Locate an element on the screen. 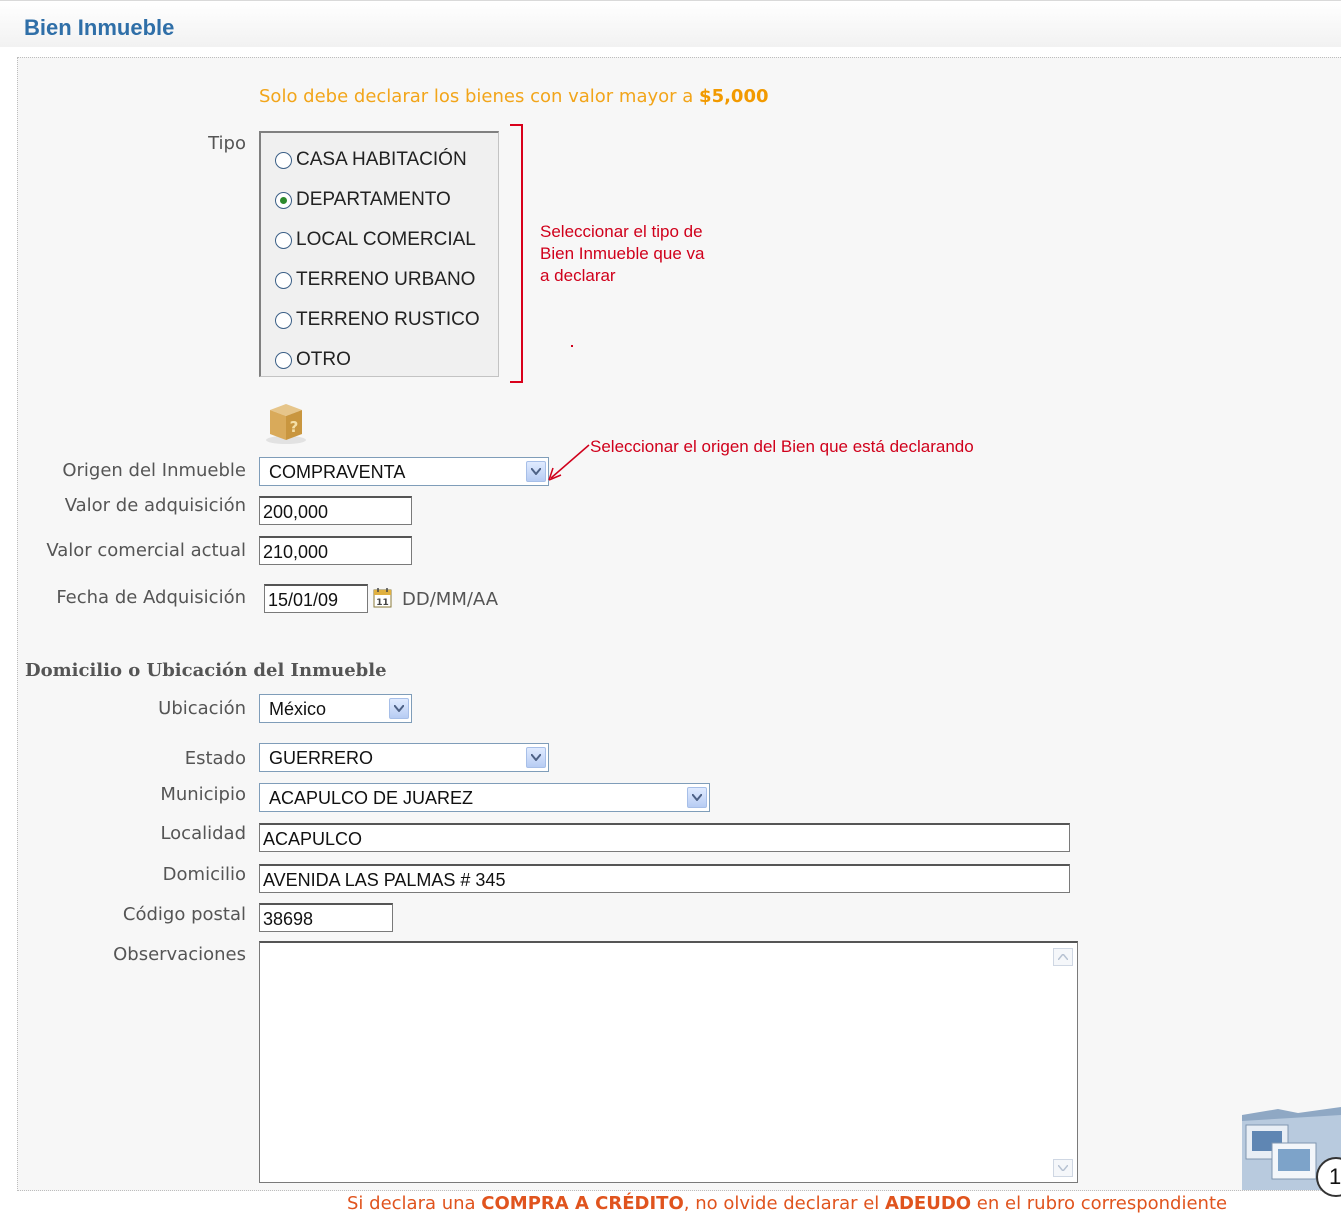 This screenshot has height=1217, width=1341. footer-text: en el rubro correspondiente is located at coordinates (1099, 1203).